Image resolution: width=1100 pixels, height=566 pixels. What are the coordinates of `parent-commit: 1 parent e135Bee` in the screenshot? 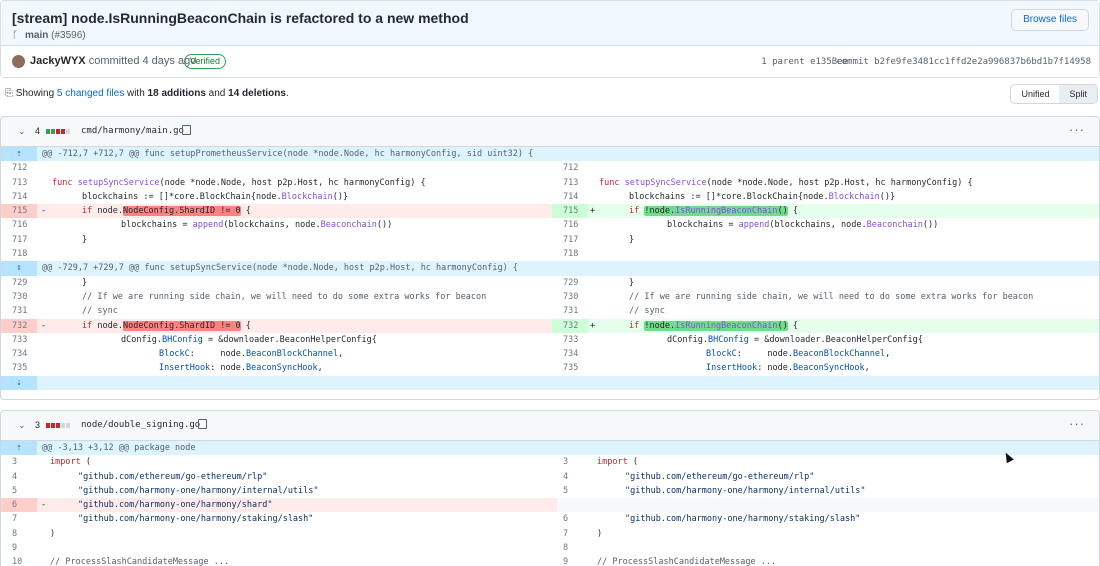 It's located at (804, 62).